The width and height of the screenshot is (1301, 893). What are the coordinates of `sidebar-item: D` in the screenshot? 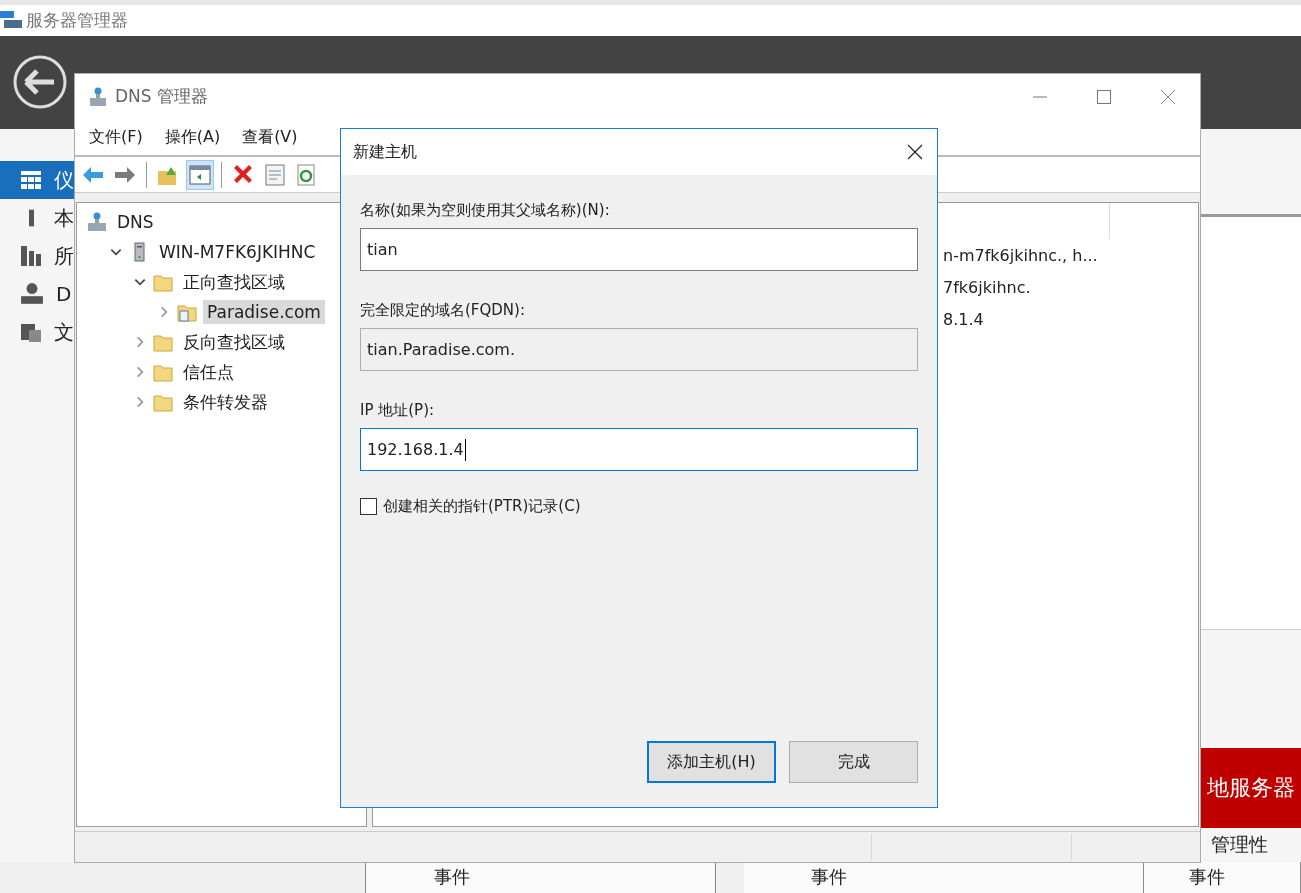 It's located at (37, 294).